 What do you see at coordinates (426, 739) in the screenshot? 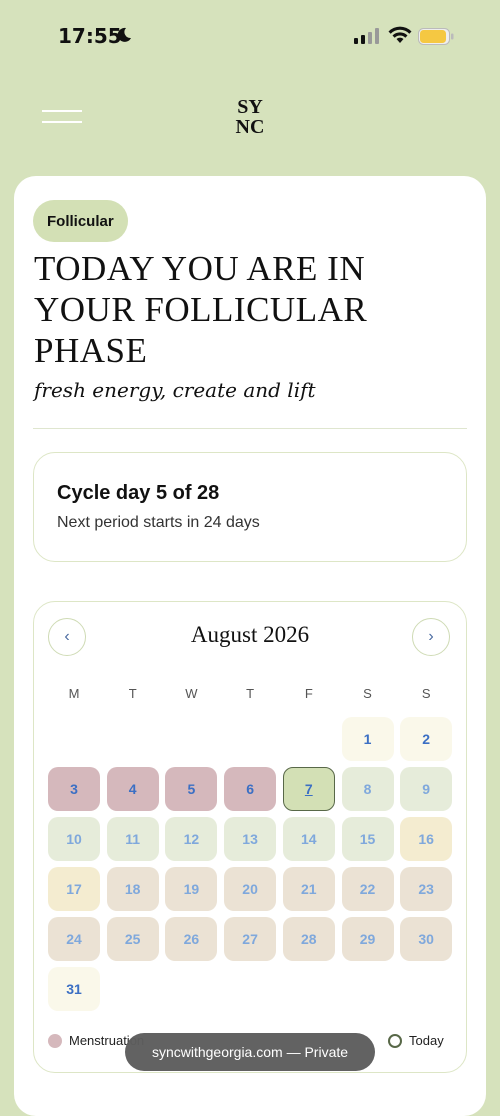
I see `calendar-day: 2` at bounding box center [426, 739].